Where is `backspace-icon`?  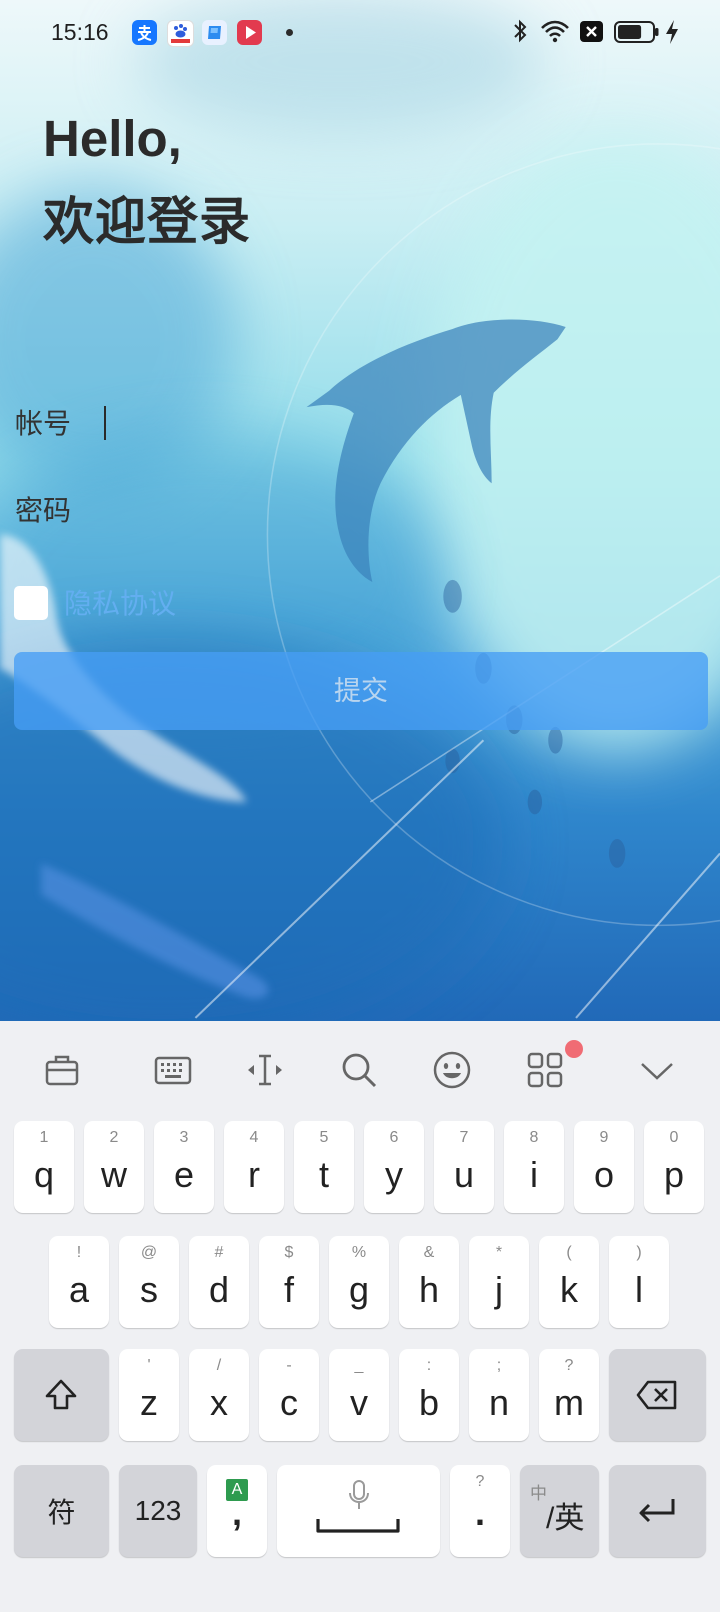
backspace-icon is located at coordinates (656, 1395).